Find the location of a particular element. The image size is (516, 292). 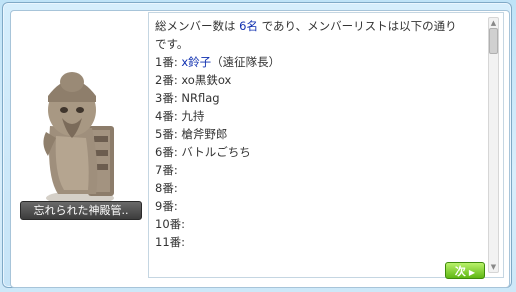

member-name: 九持 is located at coordinates (193, 116).